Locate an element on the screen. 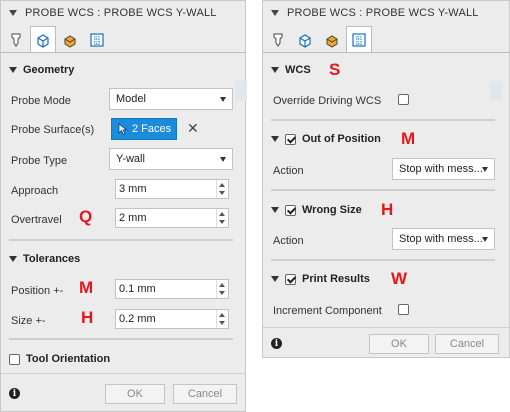 This screenshot has width=510, height=412. section-geometry: Geometry is located at coordinates (123, 70).